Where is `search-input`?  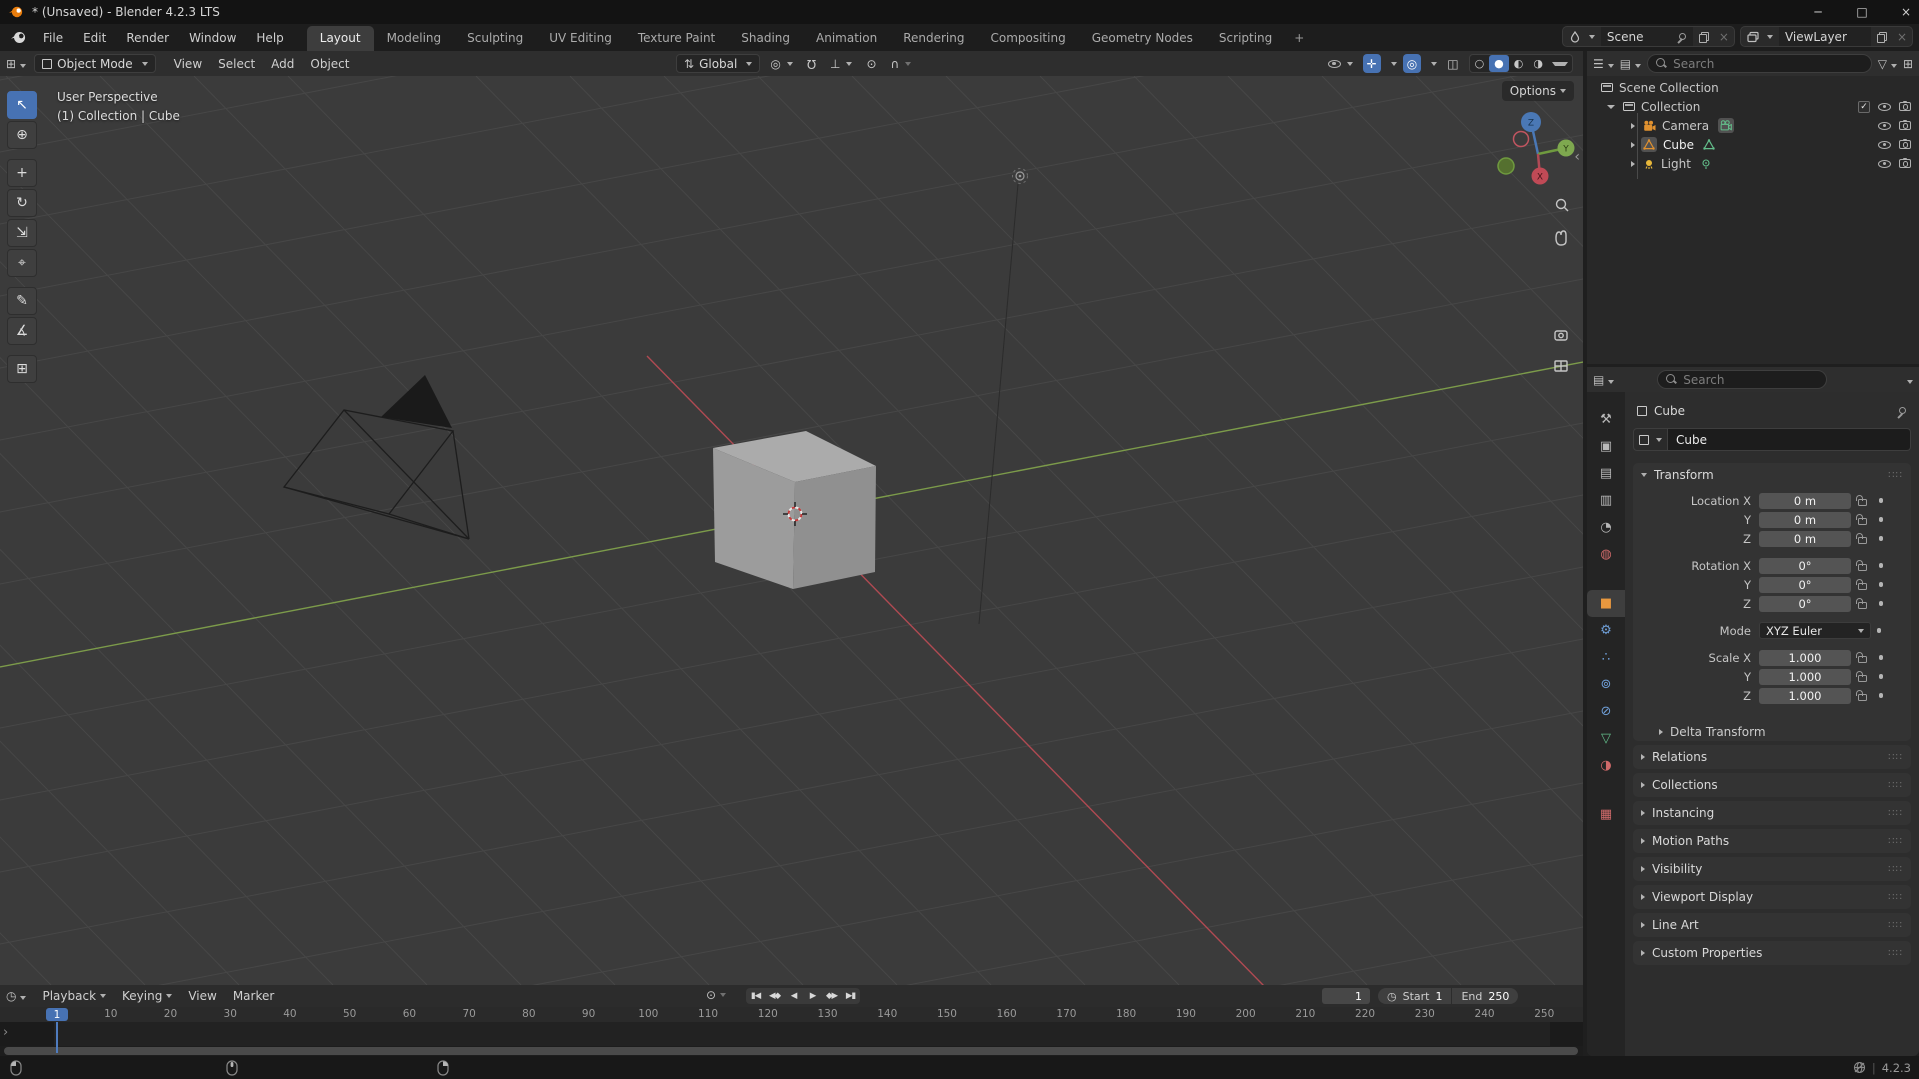
search-input is located at coordinates (1768, 63).